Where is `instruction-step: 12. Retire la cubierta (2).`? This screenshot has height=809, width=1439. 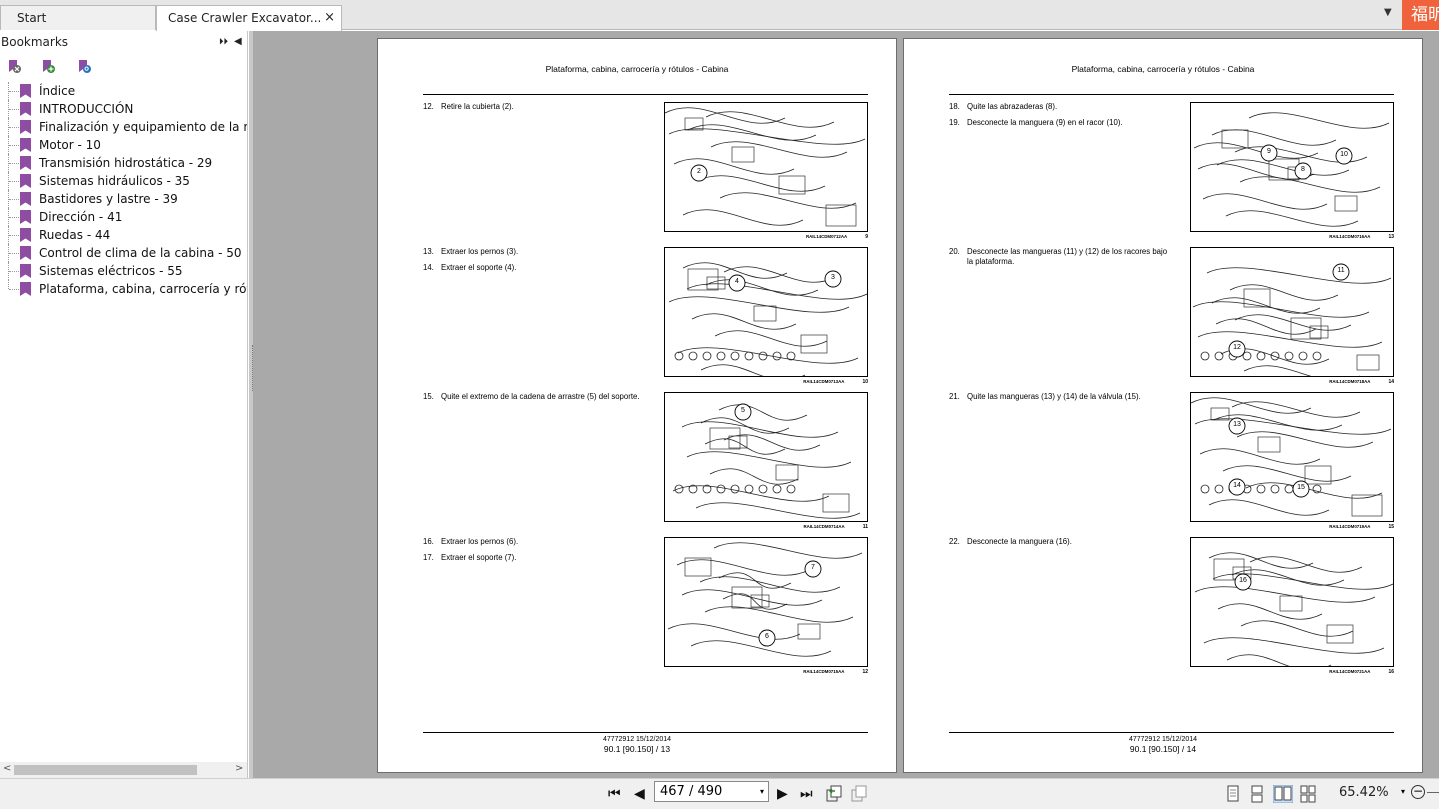
instruction-step: 12. Retire la cubierta (2). is located at coordinates (535, 107).